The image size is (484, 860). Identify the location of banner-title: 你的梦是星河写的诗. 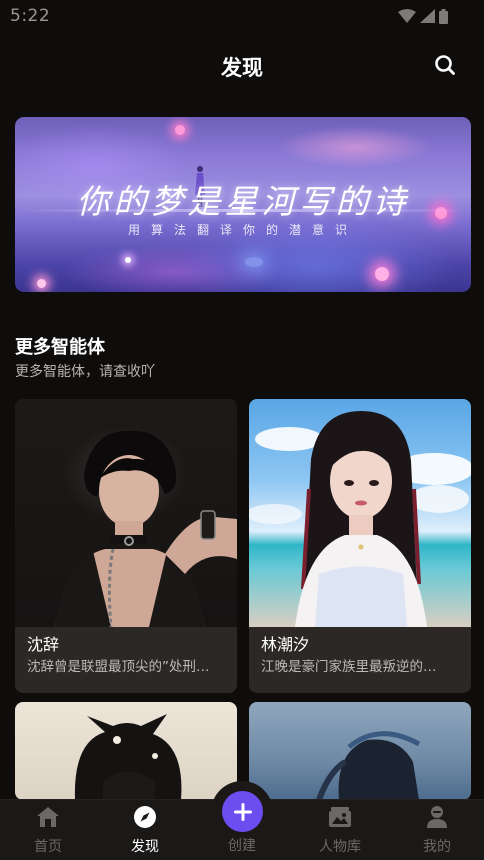
(243, 201).